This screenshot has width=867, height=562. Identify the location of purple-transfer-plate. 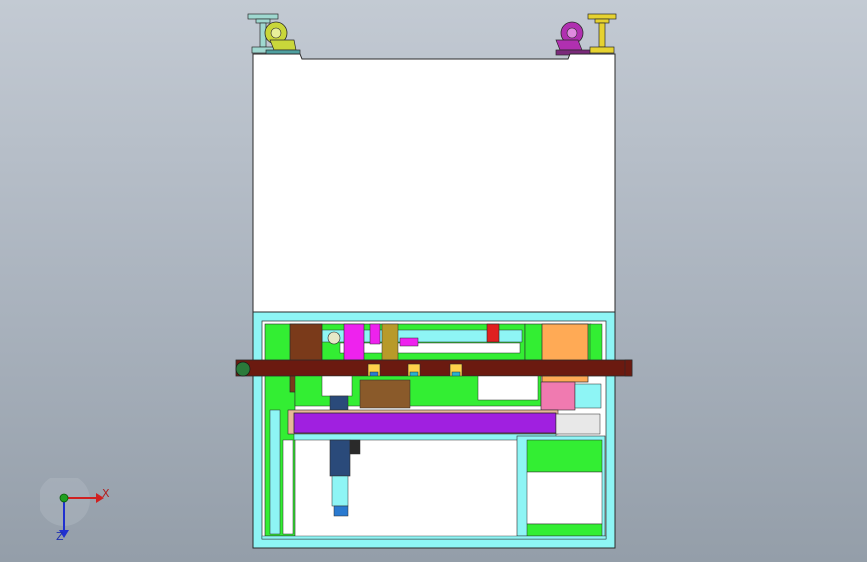
(425, 423).